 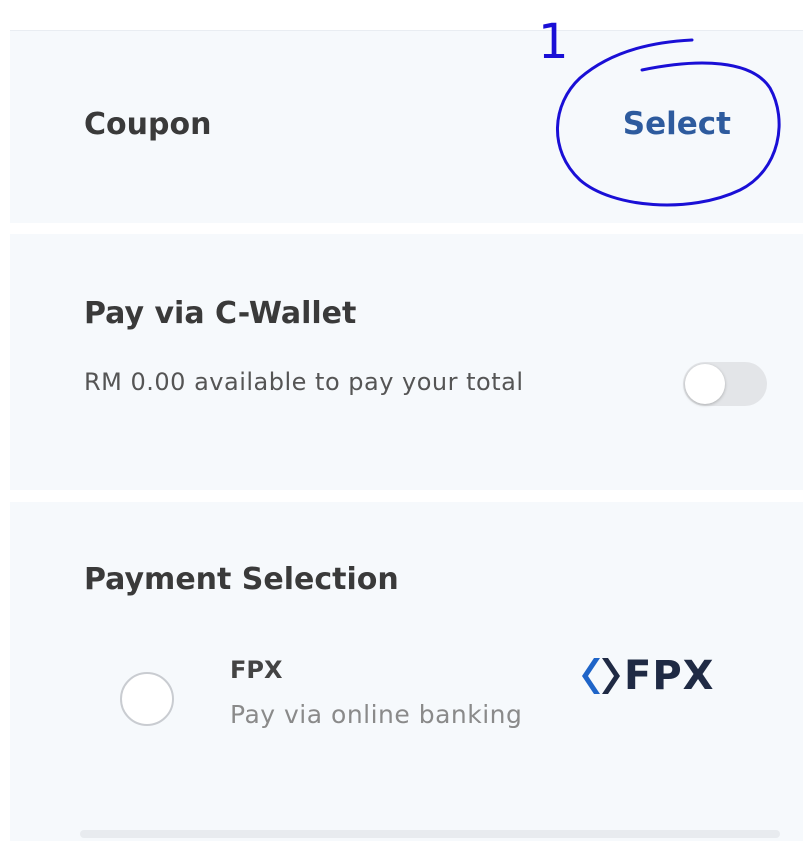 I want to click on coupon-title: Coupon, so click(x=148, y=124).